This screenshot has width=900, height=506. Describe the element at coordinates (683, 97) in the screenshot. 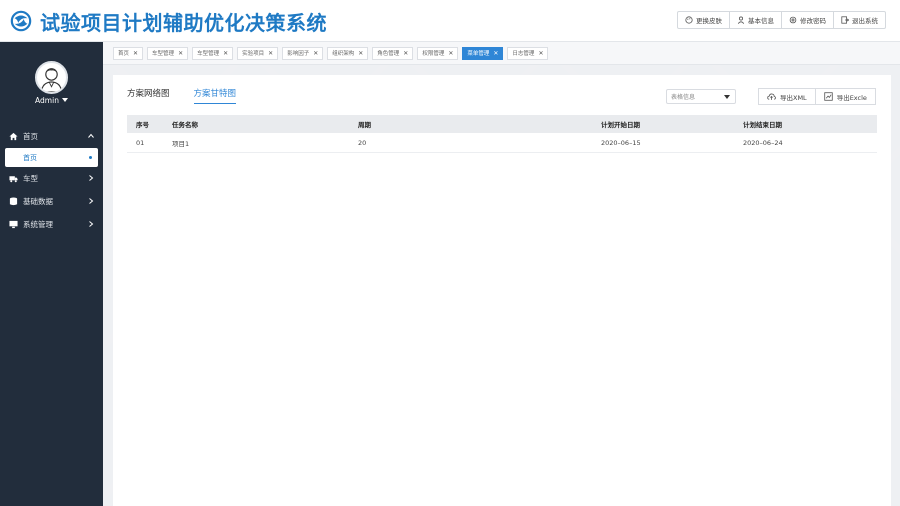

I see `select-placeholder: 表格信息` at that location.